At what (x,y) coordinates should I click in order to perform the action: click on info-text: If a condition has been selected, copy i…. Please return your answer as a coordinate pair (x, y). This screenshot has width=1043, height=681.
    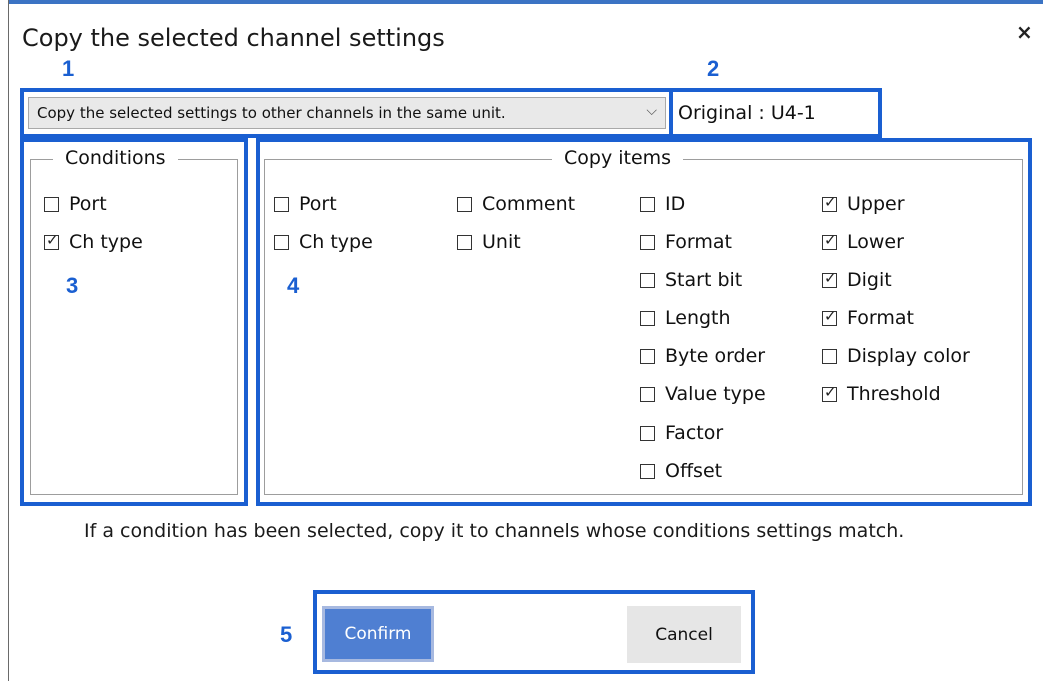
    Looking at the image, I should click on (494, 531).